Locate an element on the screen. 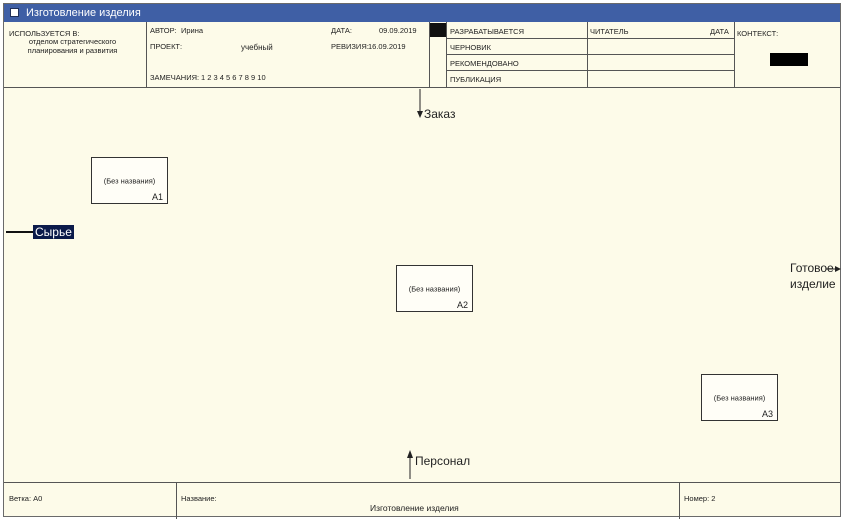  status-publication: ПУБЛИКАЦИЯ is located at coordinates (476, 79).